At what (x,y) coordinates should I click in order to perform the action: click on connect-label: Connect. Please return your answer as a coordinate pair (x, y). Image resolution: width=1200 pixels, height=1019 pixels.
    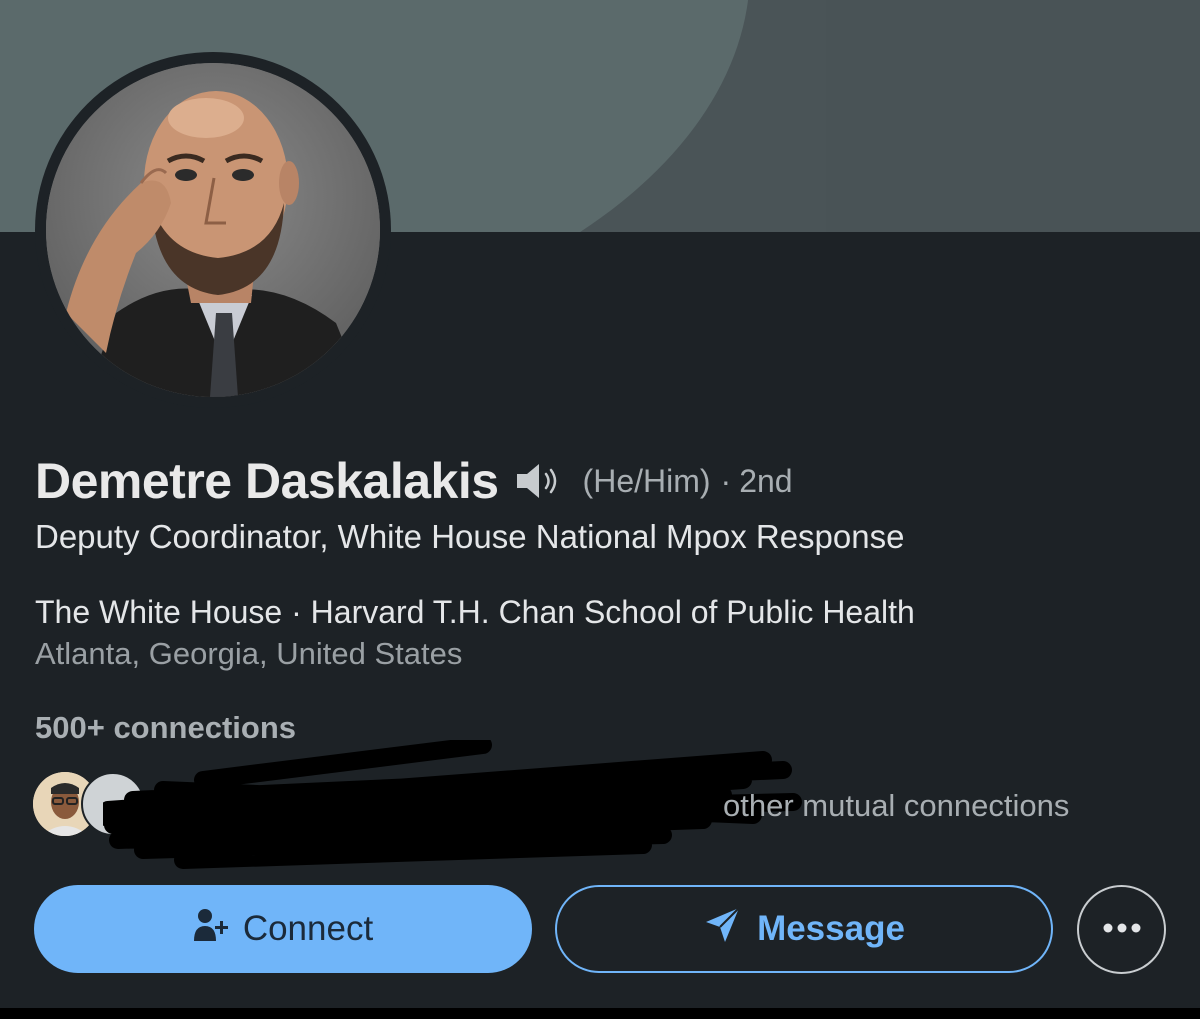
    Looking at the image, I should click on (308, 928).